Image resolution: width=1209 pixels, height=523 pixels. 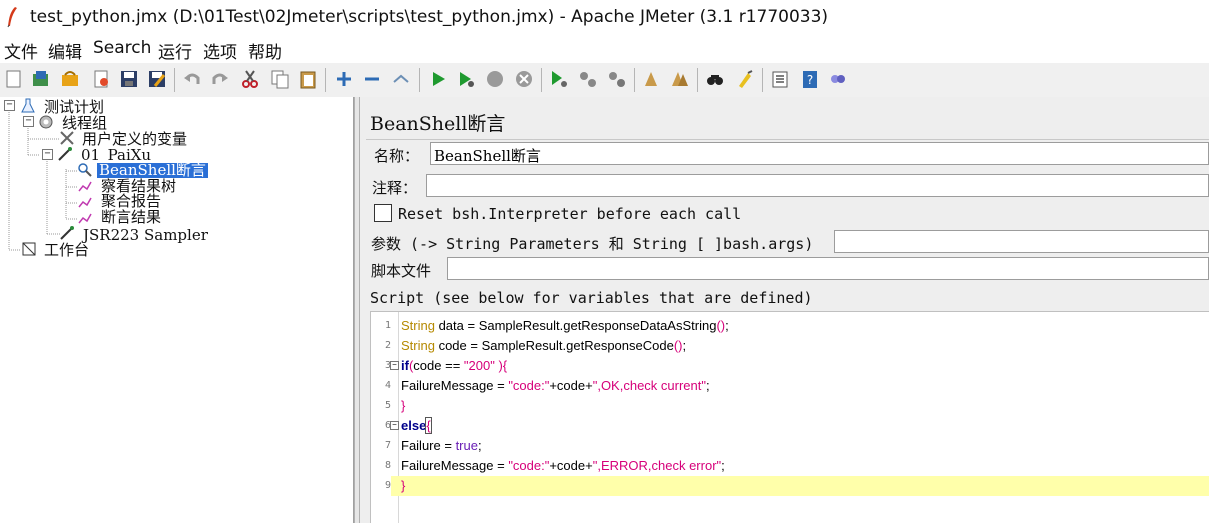 What do you see at coordinates (745, 79) in the screenshot?
I see `reset-search-icon` at bounding box center [745, 79].